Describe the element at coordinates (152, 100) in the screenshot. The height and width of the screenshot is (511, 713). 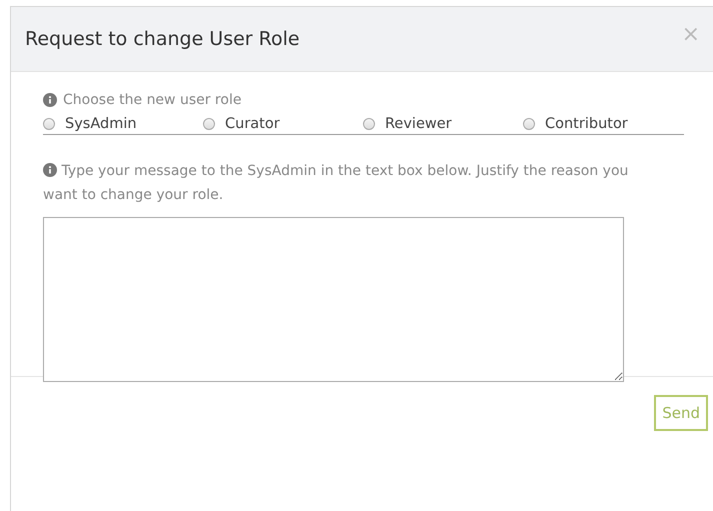
I see `role-prompt: Choose the new user role` at that location.